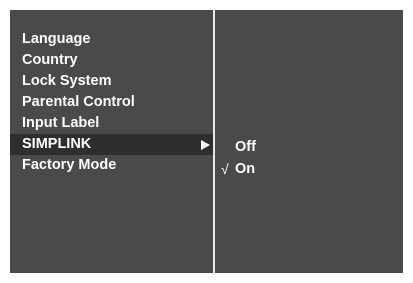 The width and height of the screenshot is (413, 283). What do you see at coordinates (50, 60) in the screenshot?
I see `menu-item-label: Country` at bounding box center [50, 60].